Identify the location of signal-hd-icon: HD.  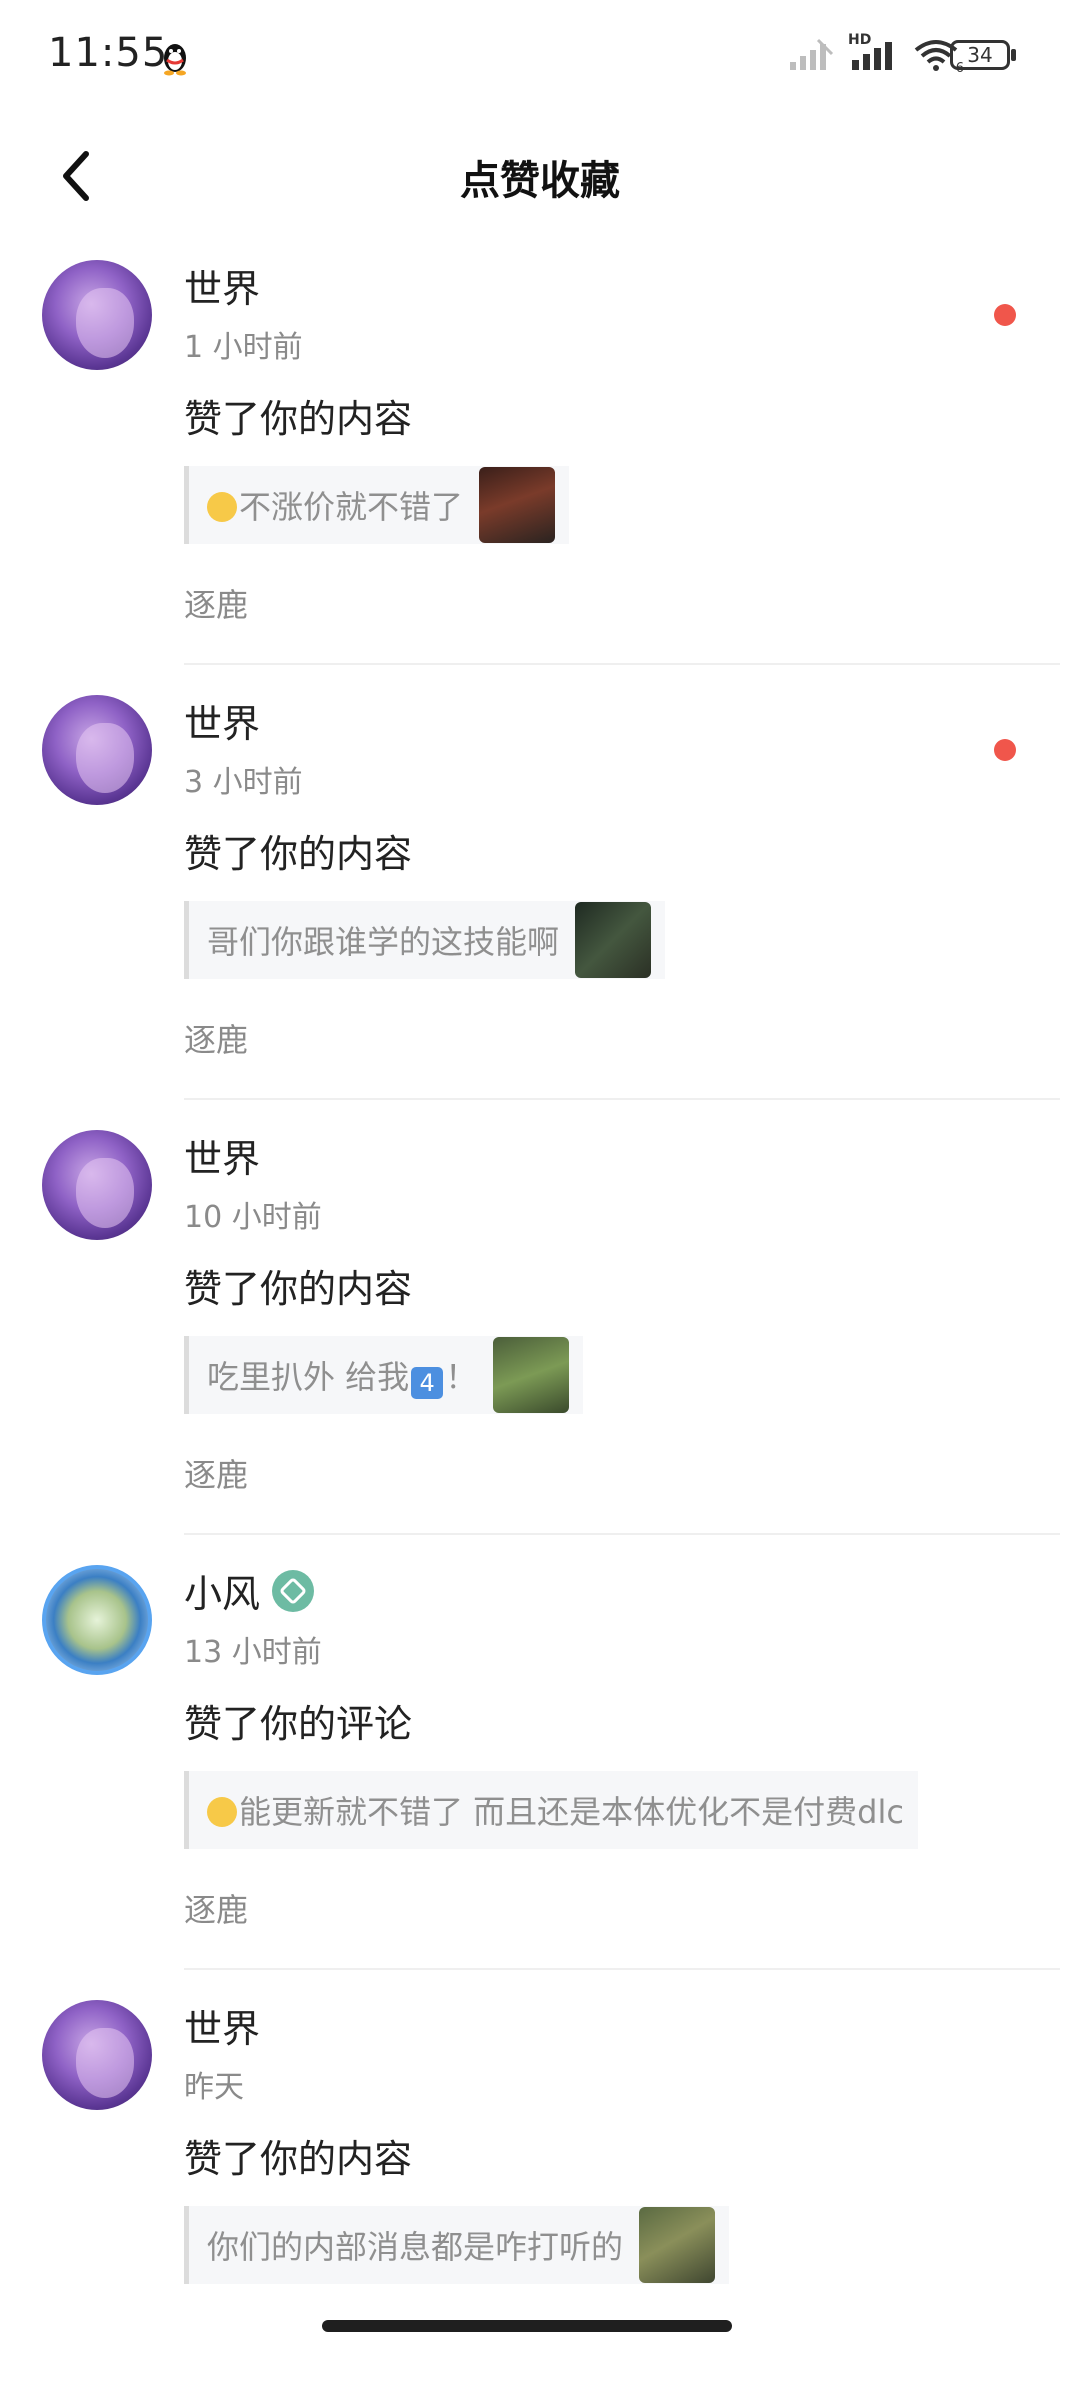
(873, 52).